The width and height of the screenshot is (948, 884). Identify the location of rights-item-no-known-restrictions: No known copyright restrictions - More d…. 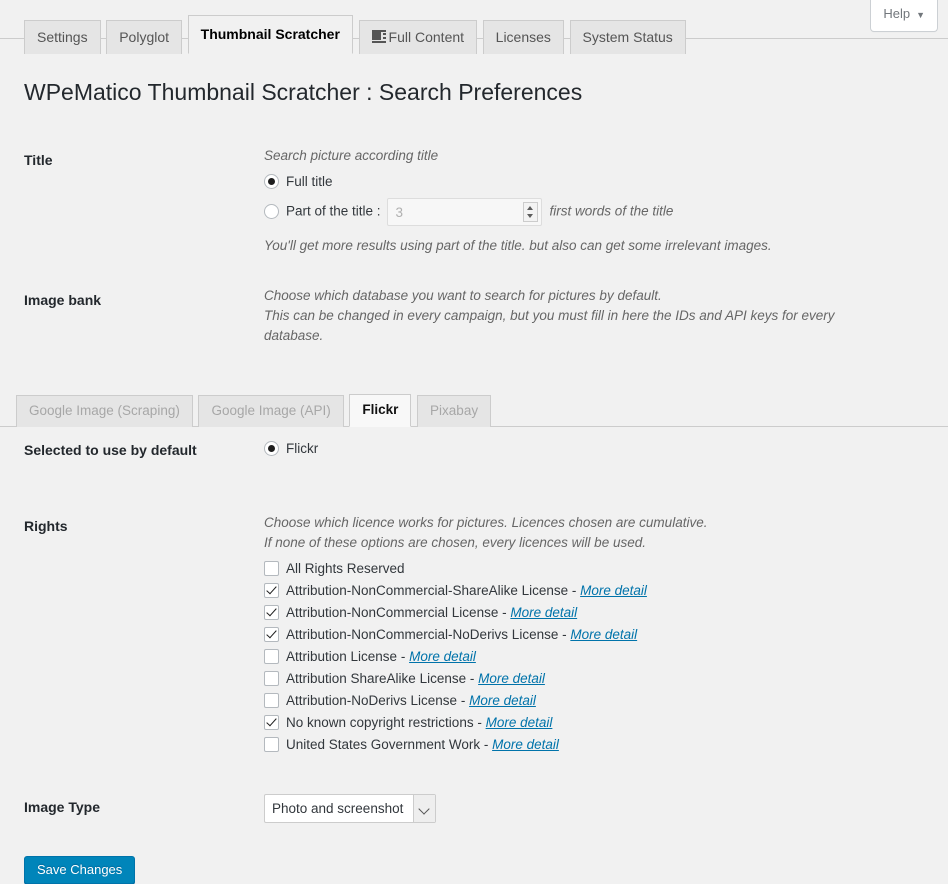
(589, 723).